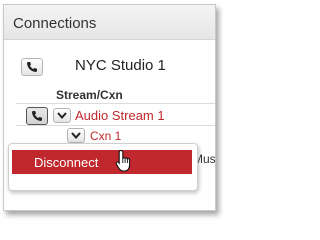  Describe the element at coordinates (120, 115) in the screenshot. I see `stream-name-link: Audio Stream 1` at that location.